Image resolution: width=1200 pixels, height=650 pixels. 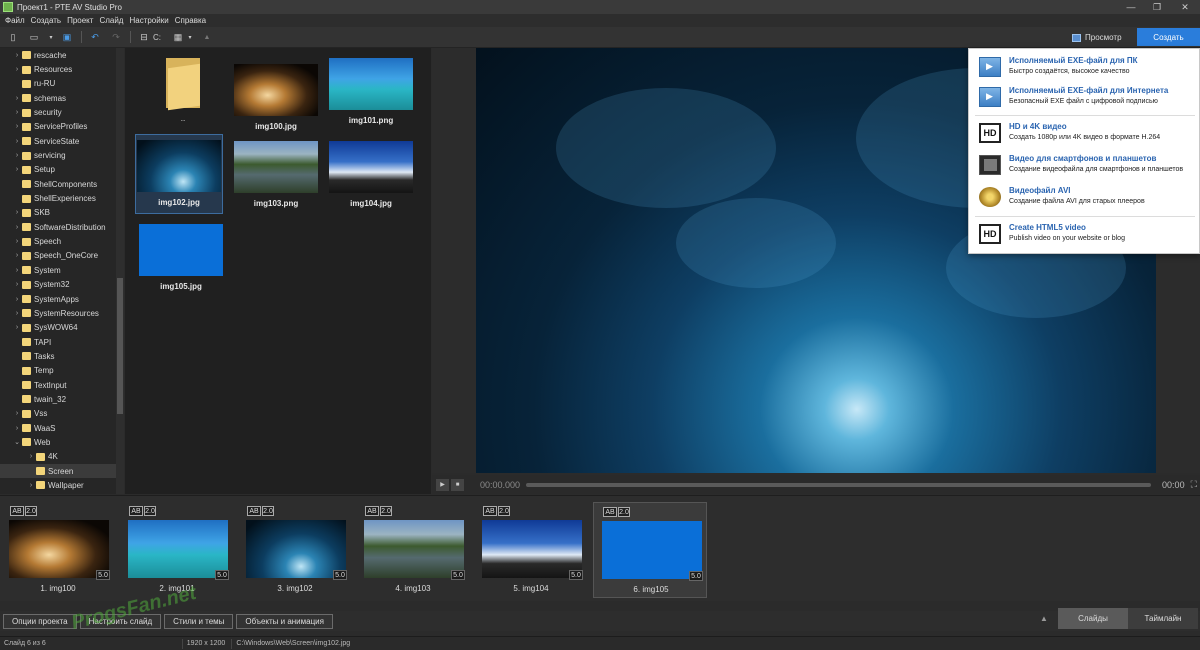 I want to click on tree-item: › Setup, so click(x=62, y=170).